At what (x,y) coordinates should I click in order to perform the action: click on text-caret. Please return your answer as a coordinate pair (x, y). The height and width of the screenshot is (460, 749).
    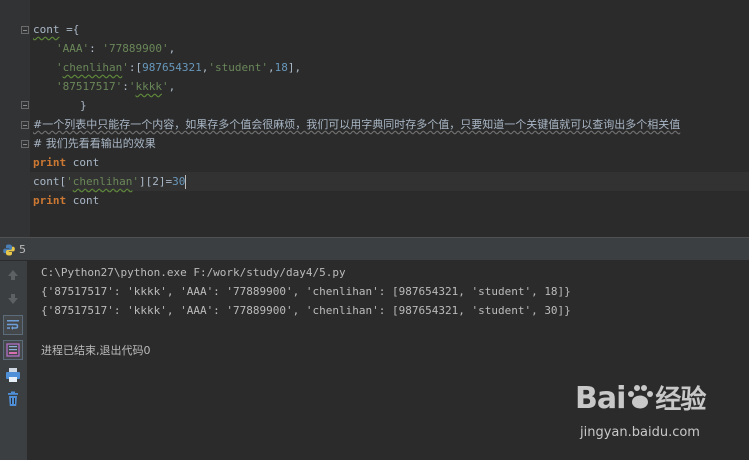
    Looking at the image, I should click on (186, 182).